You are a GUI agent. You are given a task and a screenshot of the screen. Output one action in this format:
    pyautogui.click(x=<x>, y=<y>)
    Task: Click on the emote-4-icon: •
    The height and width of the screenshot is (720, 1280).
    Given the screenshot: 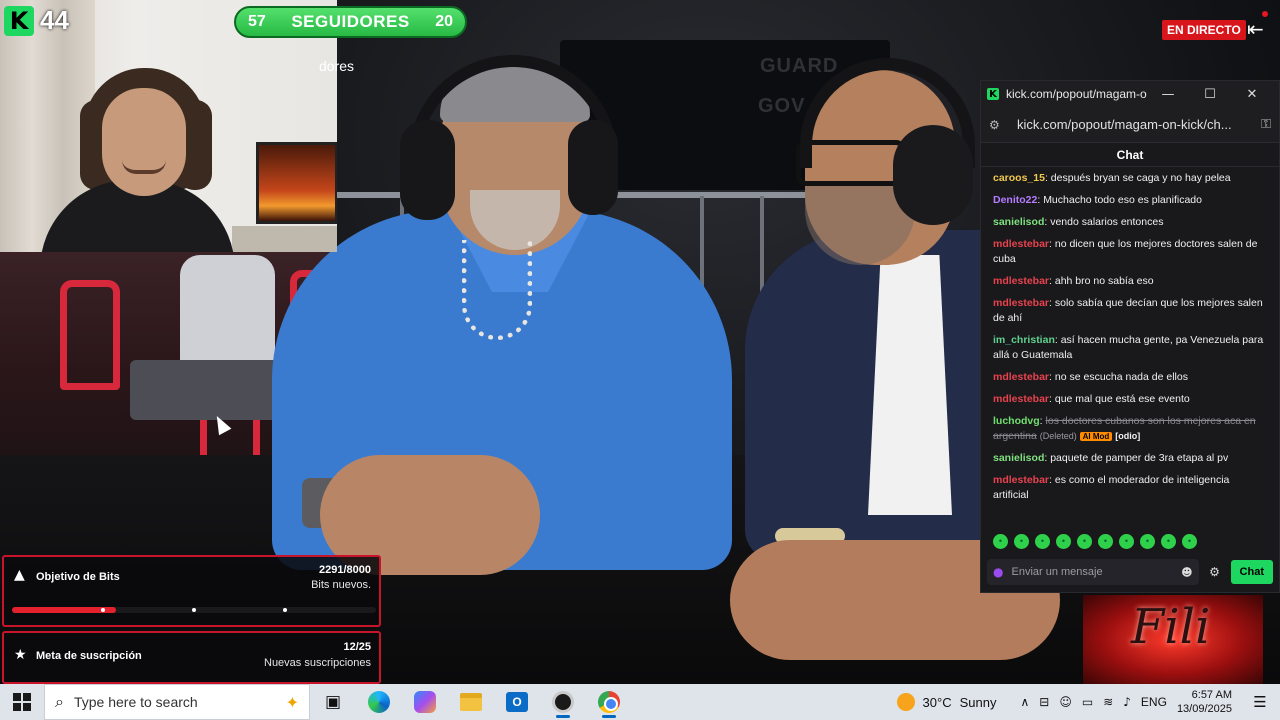 What is the action you would take?
    pyautogui.click(x=1063, y=541)
    